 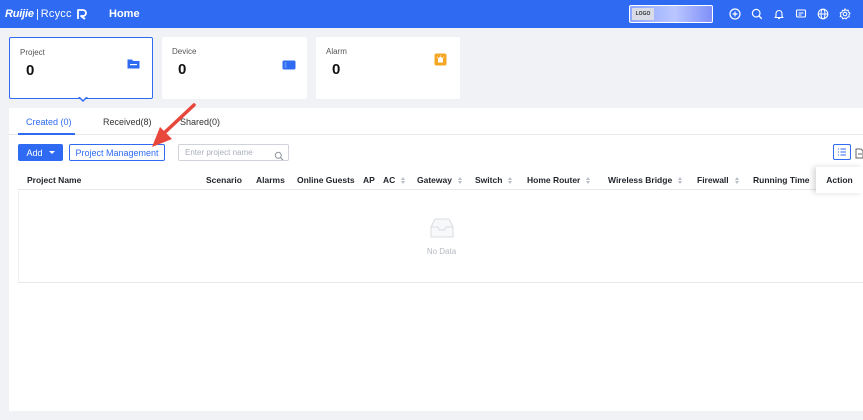 What do you see at coordinates (671, 14) in the screenshot?
I see `organization-selector: LOGO` at bounding box center [671, 14].